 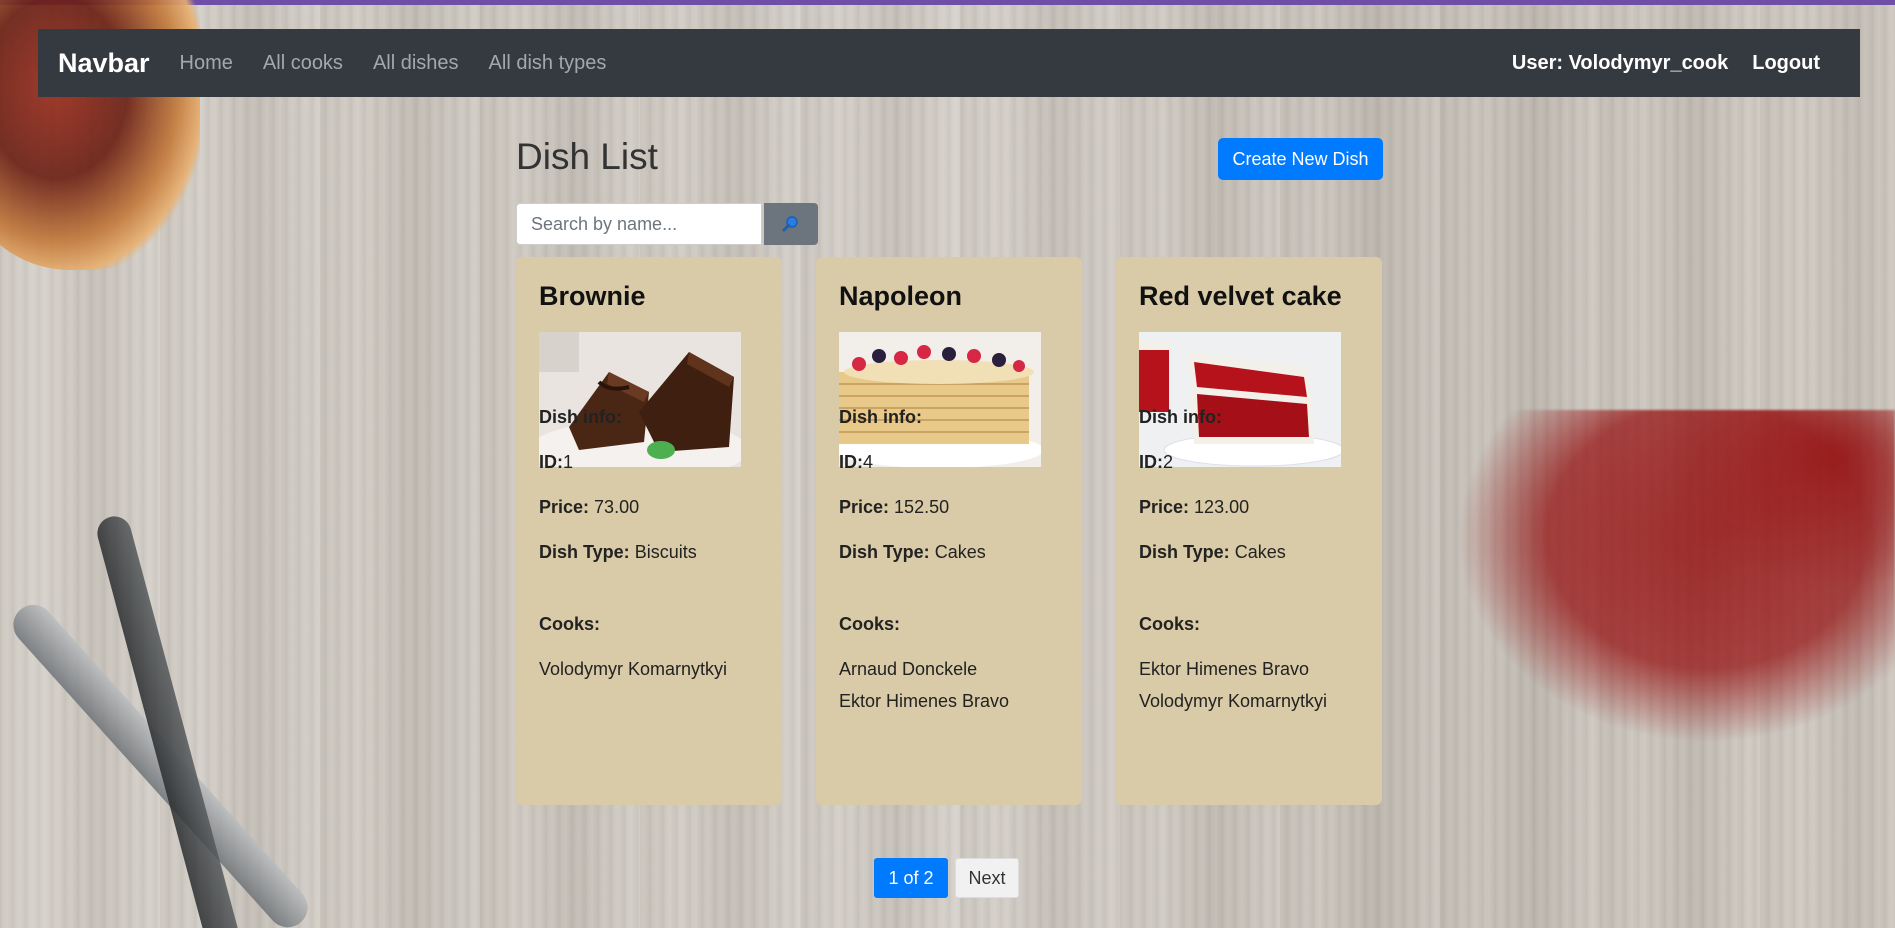 I want to click on cook-name: Arnaud Donckele, so click(x=908, y=669).